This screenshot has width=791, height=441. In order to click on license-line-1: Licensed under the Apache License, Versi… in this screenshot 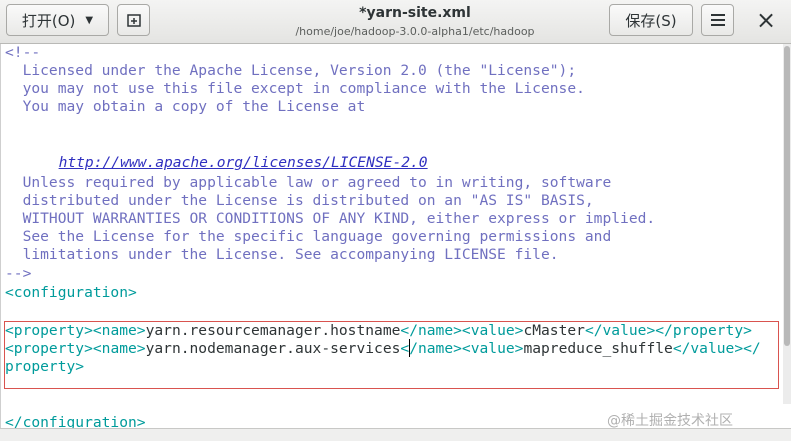, I will do `click(291, 70)`.